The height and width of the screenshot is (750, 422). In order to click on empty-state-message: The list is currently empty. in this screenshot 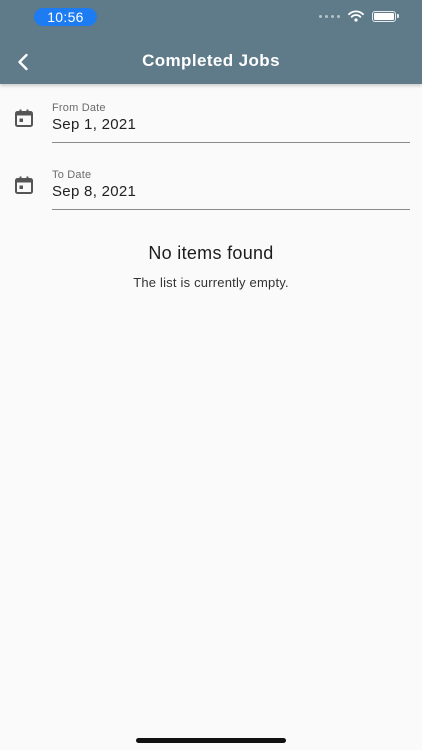, I will do `click(211, 282)`.